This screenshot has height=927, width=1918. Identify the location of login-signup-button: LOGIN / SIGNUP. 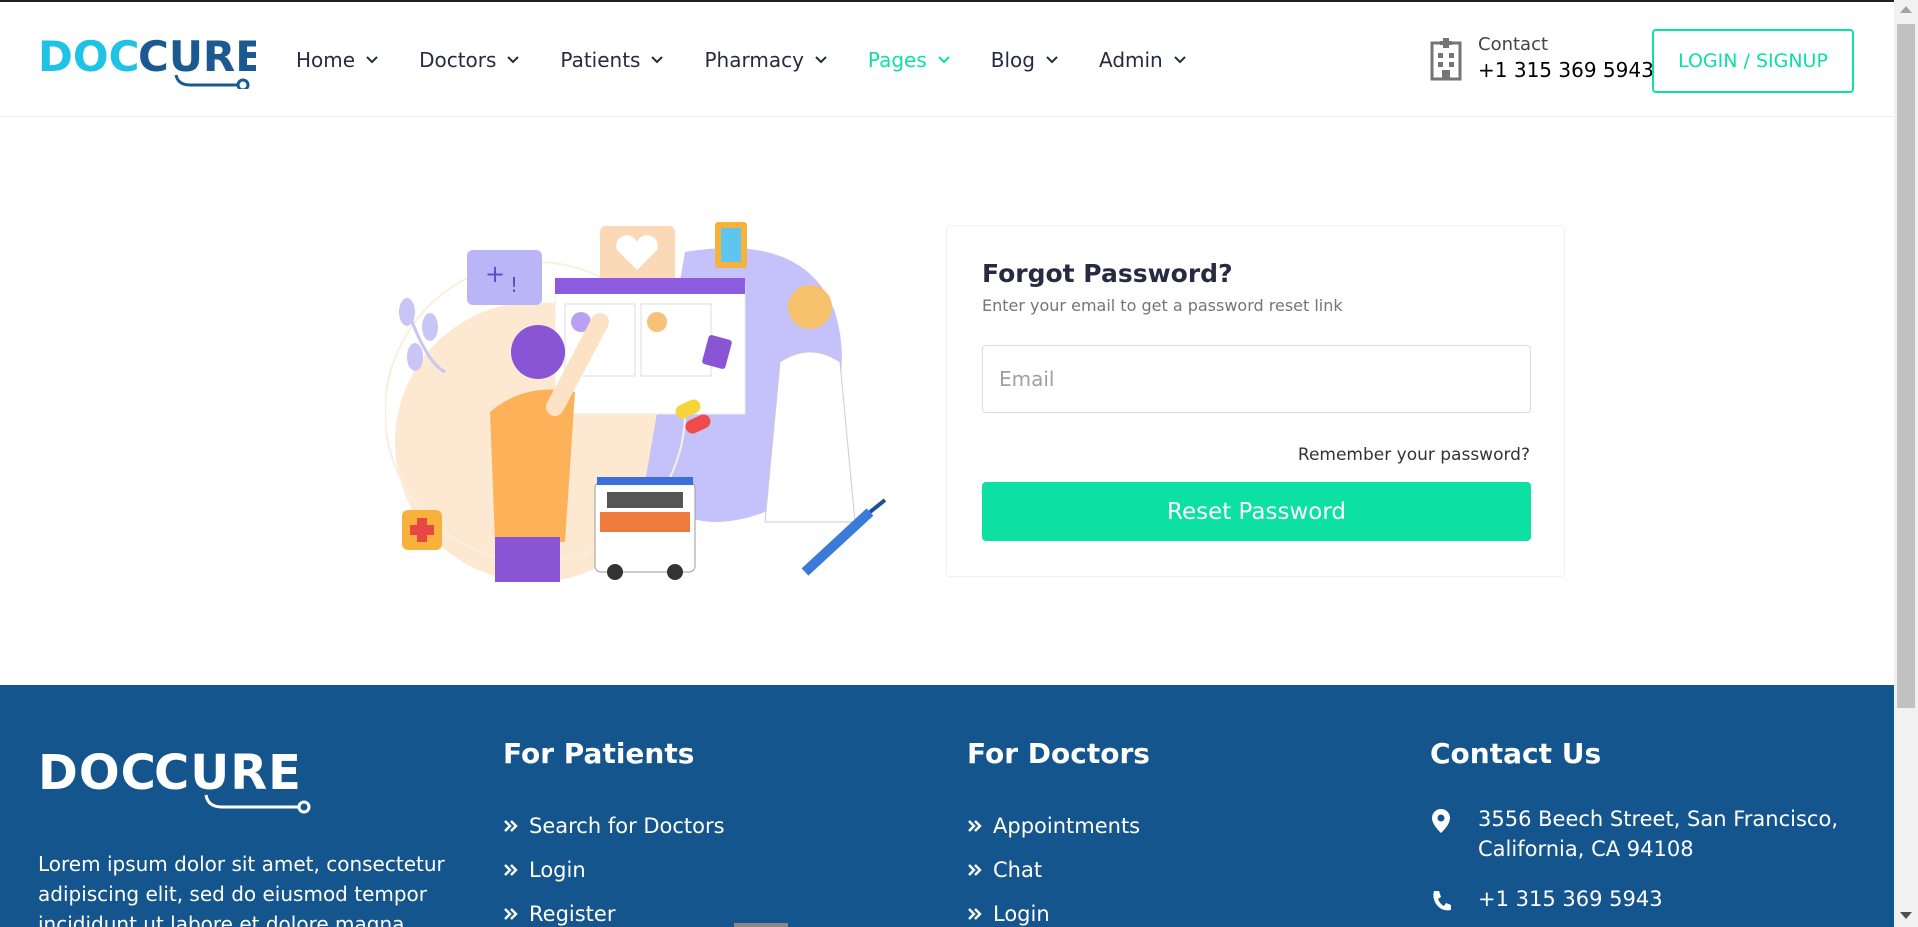
(1753, 61).